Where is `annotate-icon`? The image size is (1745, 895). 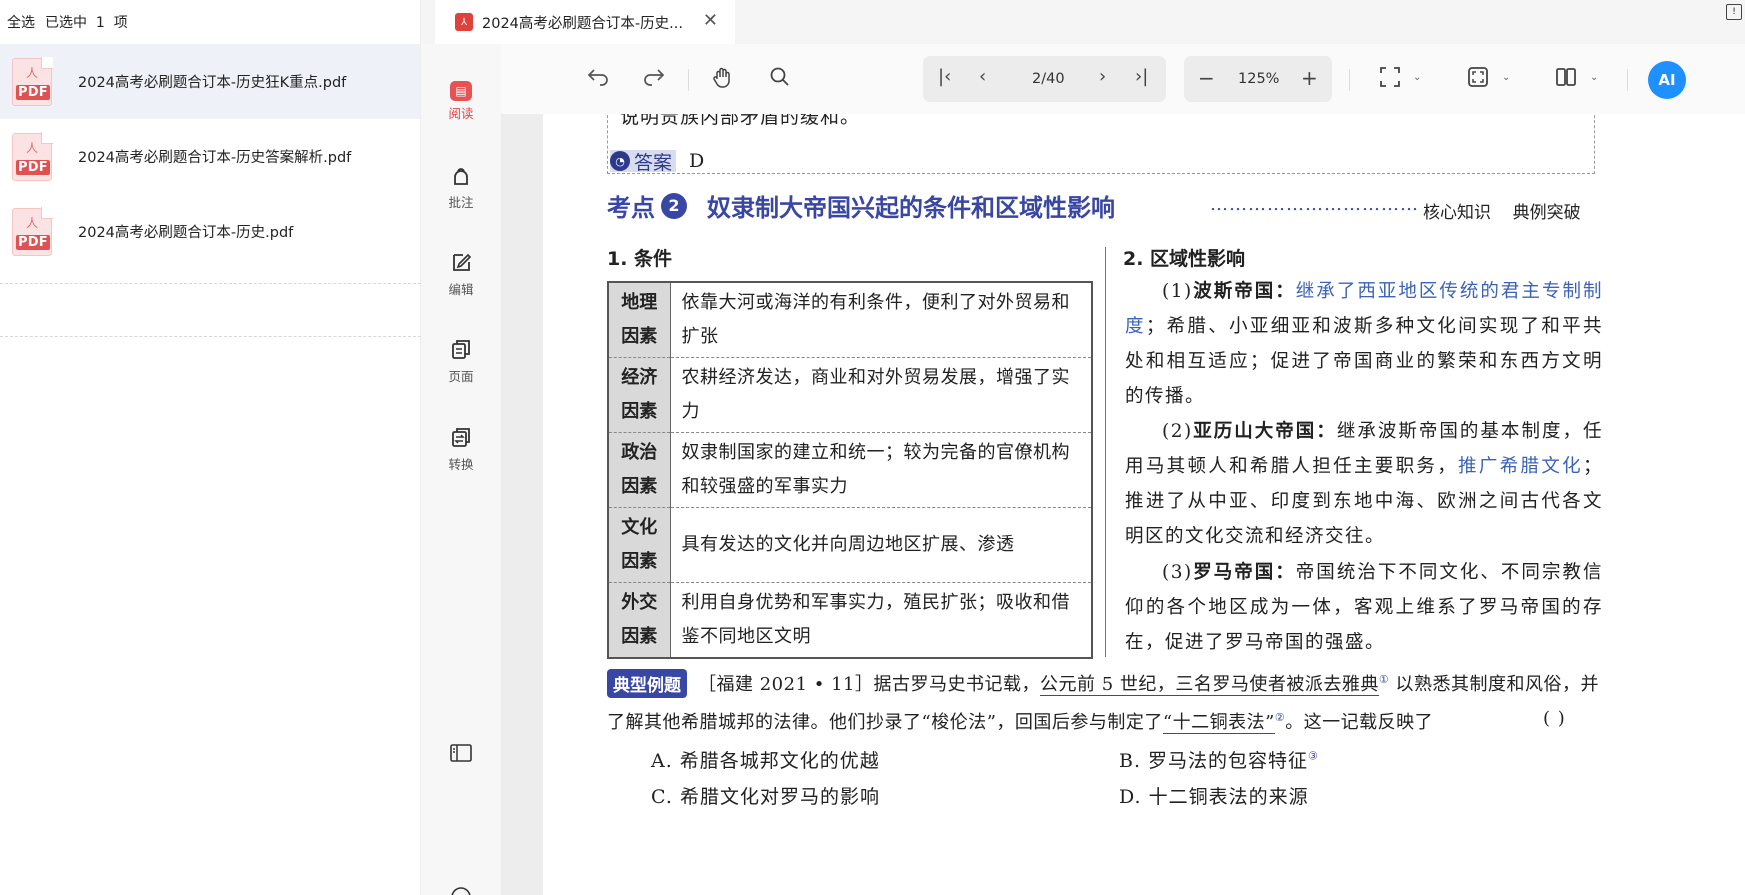 annotate-icon is located at coordinates (461, 175).